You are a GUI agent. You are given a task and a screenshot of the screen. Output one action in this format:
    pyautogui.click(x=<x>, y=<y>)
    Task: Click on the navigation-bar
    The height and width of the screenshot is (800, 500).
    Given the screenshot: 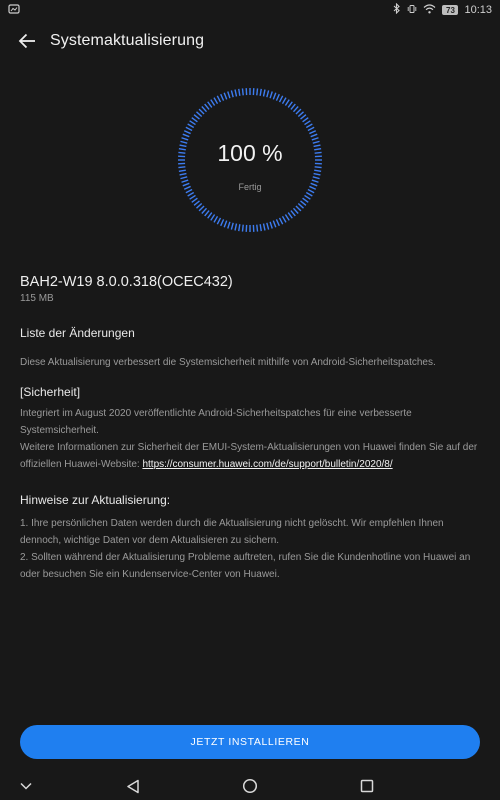 What is the action you would take?
    pyautogui.click(x=250, y=785)
    